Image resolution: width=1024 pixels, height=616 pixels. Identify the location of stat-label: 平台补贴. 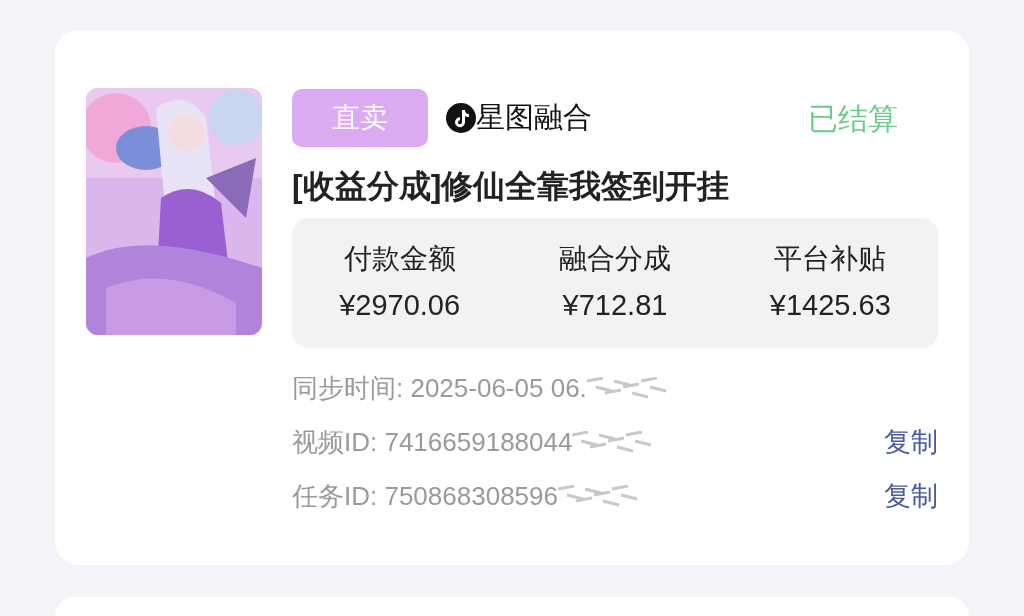
(830, 259).